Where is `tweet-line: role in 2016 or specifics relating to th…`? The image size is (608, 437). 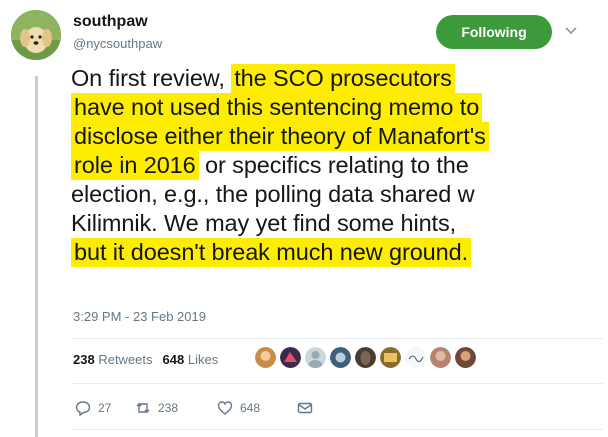 tweet-line: role in 2016 or specifics relating to th… is located at coordinates (336, 165).